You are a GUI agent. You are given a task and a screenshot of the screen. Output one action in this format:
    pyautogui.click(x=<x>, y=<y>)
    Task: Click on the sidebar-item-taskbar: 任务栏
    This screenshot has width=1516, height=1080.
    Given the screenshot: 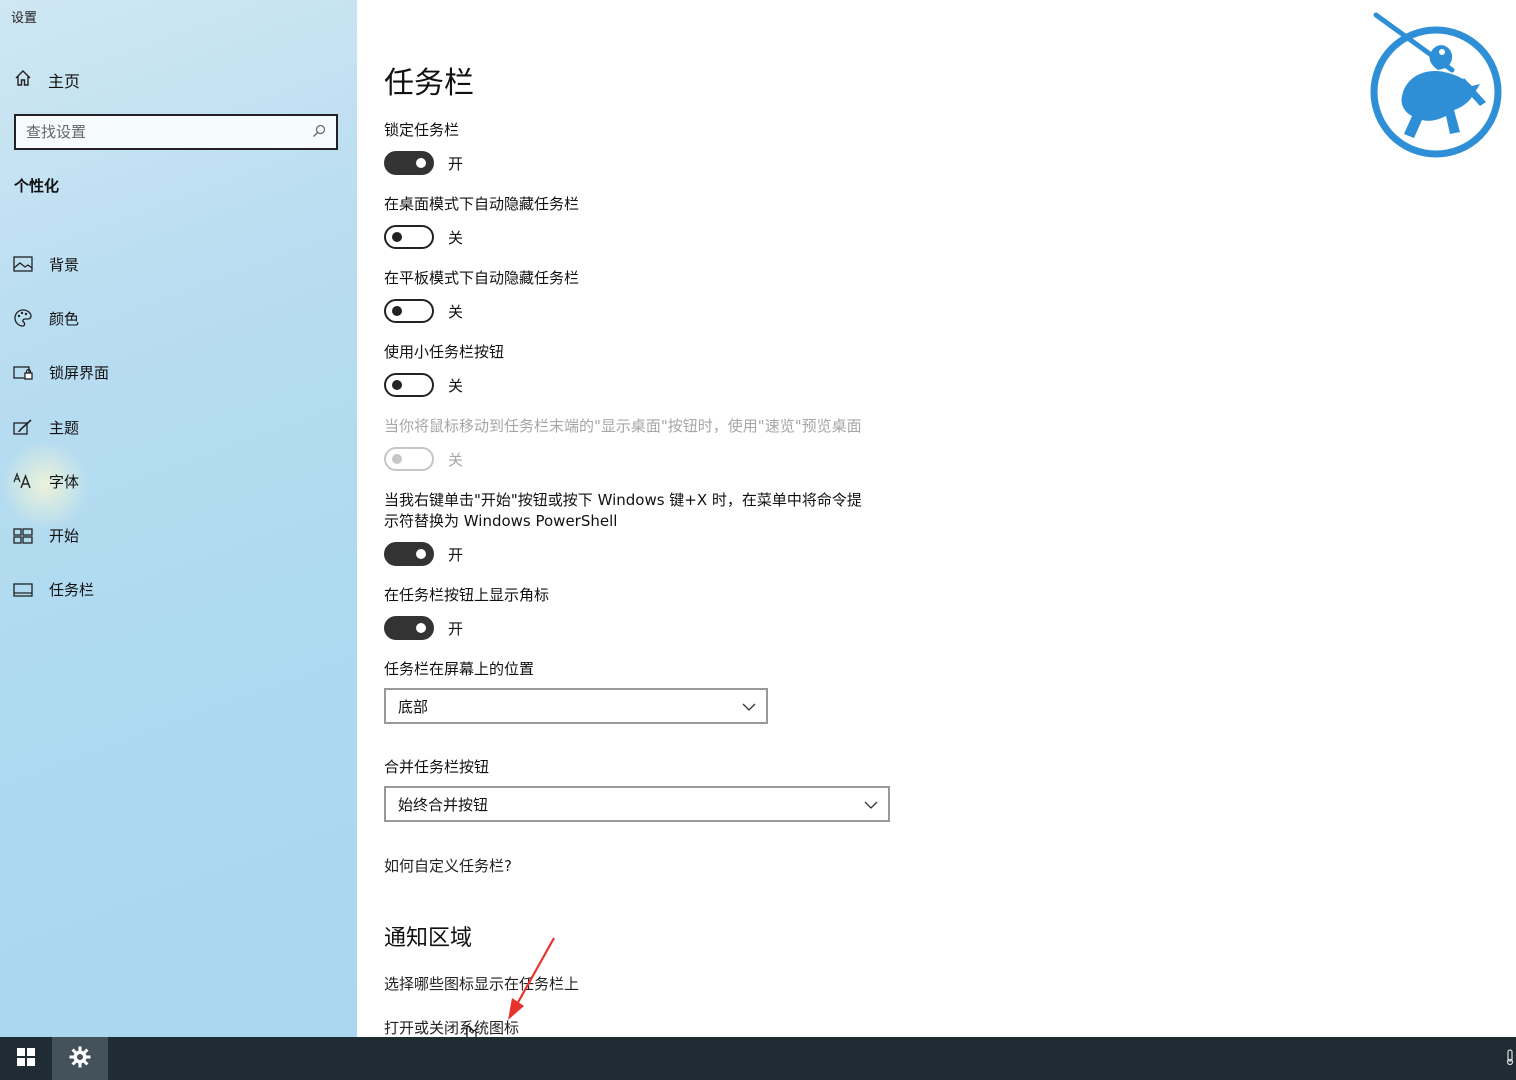 What is the action you would take?
    pyautogui.click(x=178, y=590)
    